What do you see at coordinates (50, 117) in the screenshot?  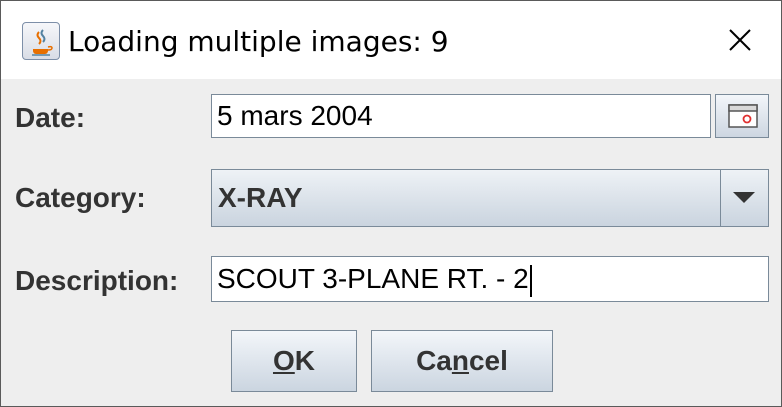 I see `date-label: Date:` at bounding box center [50, 117].